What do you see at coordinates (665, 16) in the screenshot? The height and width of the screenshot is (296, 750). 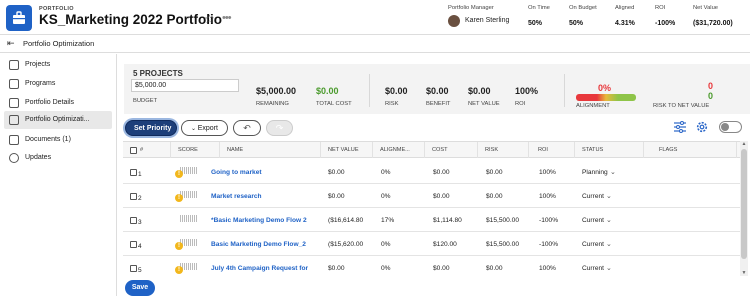 I see `roi-stat: ROI -100%` at bounding box center [665, 16].